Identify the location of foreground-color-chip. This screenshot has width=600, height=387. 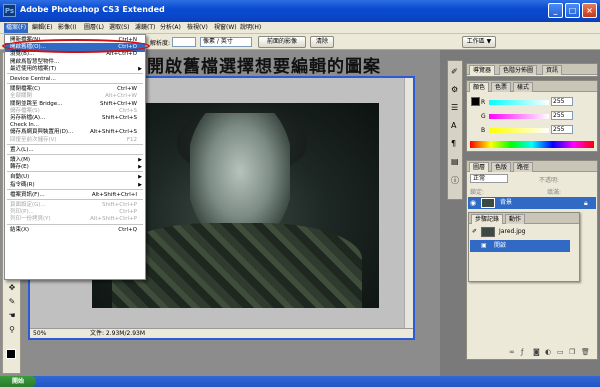
(475, 101).